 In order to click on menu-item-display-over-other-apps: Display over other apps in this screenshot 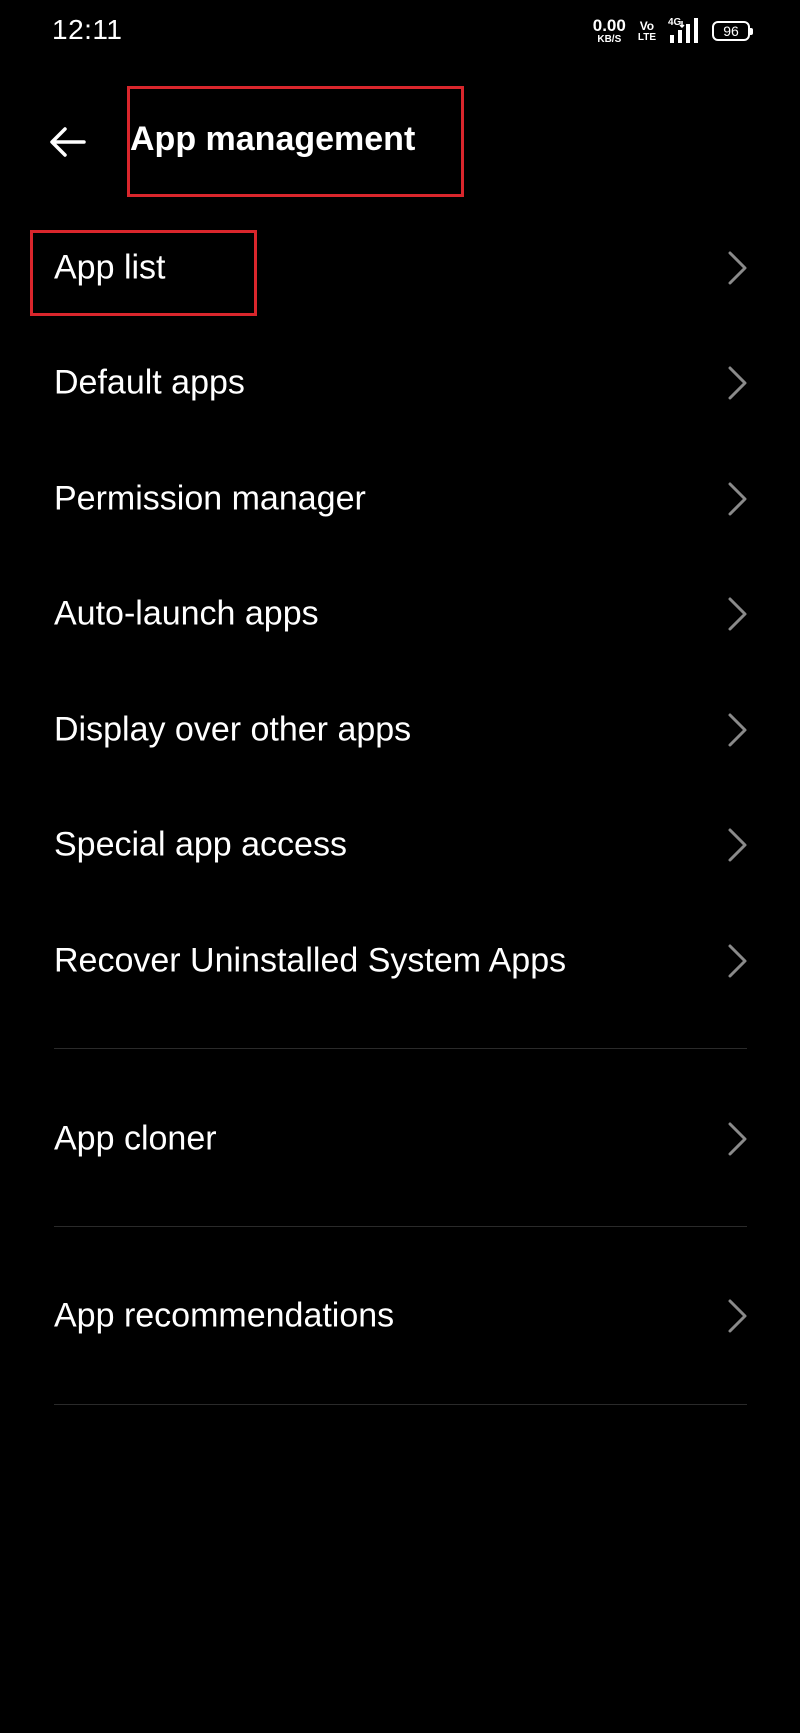, I will do `click(400, 730)`.